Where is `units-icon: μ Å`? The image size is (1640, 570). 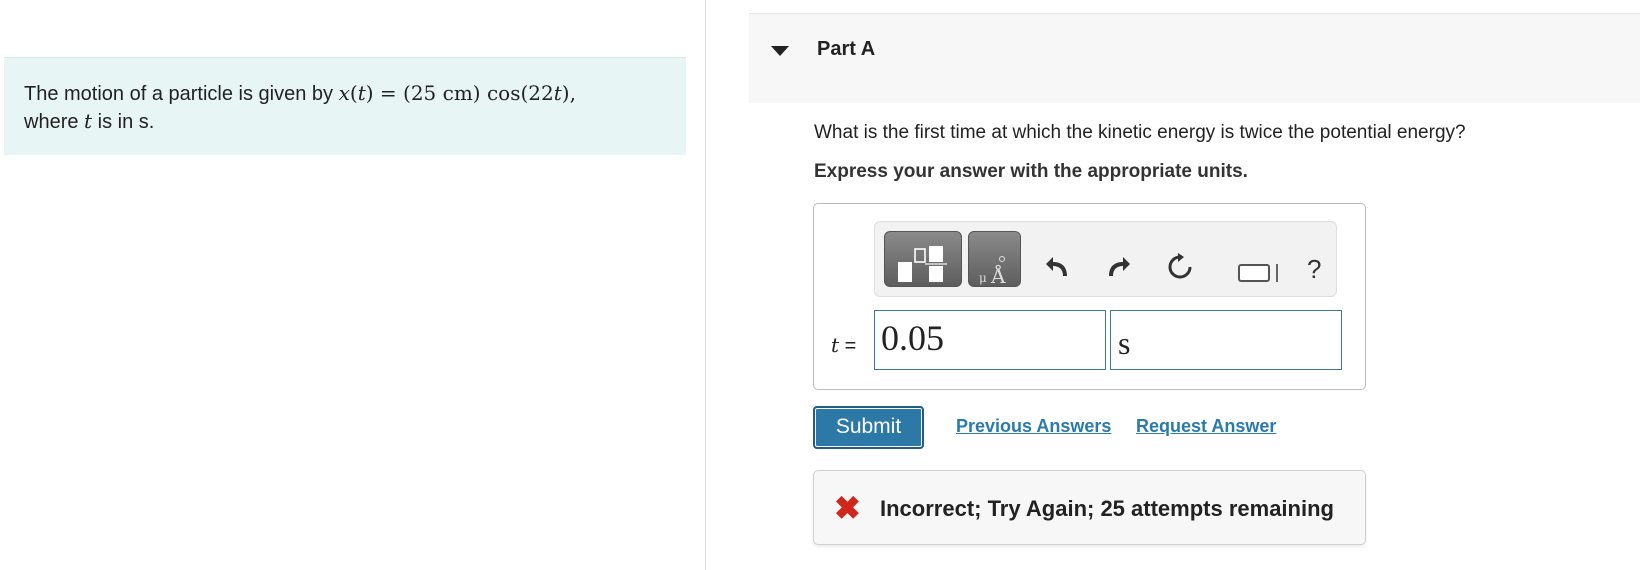
units-icon: μ Å is located at coordinates (992, 272).